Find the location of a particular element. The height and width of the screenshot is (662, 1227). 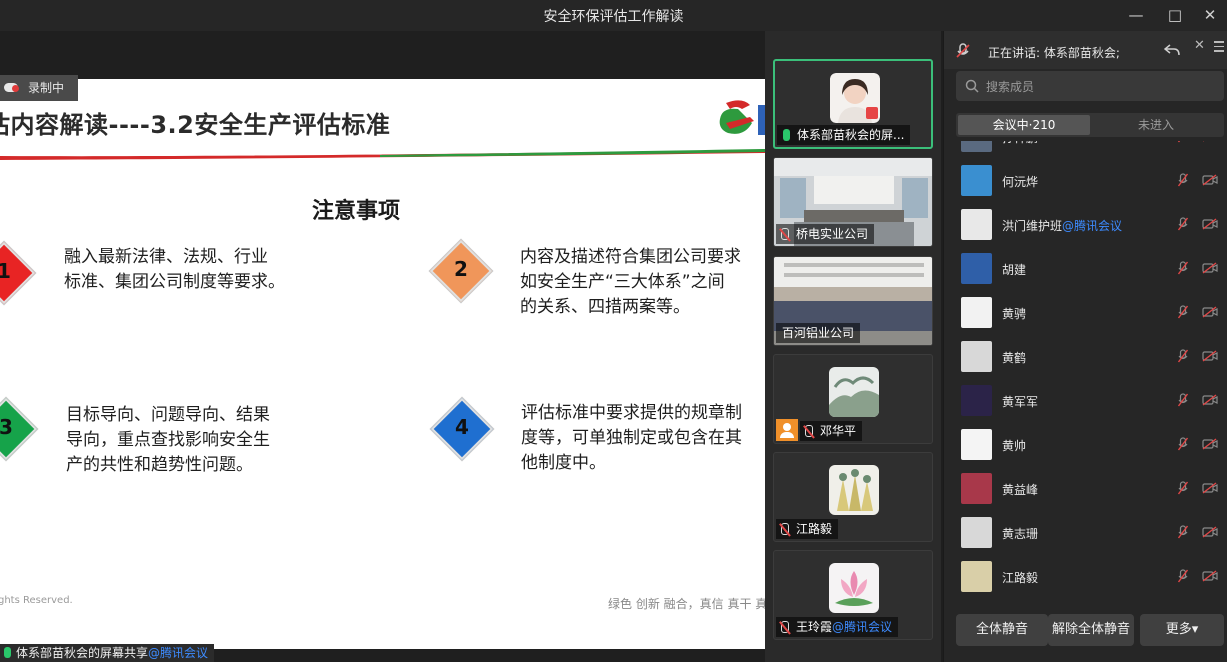

video-tile: 百河铝业公司 is located at coordinates (853, 301).